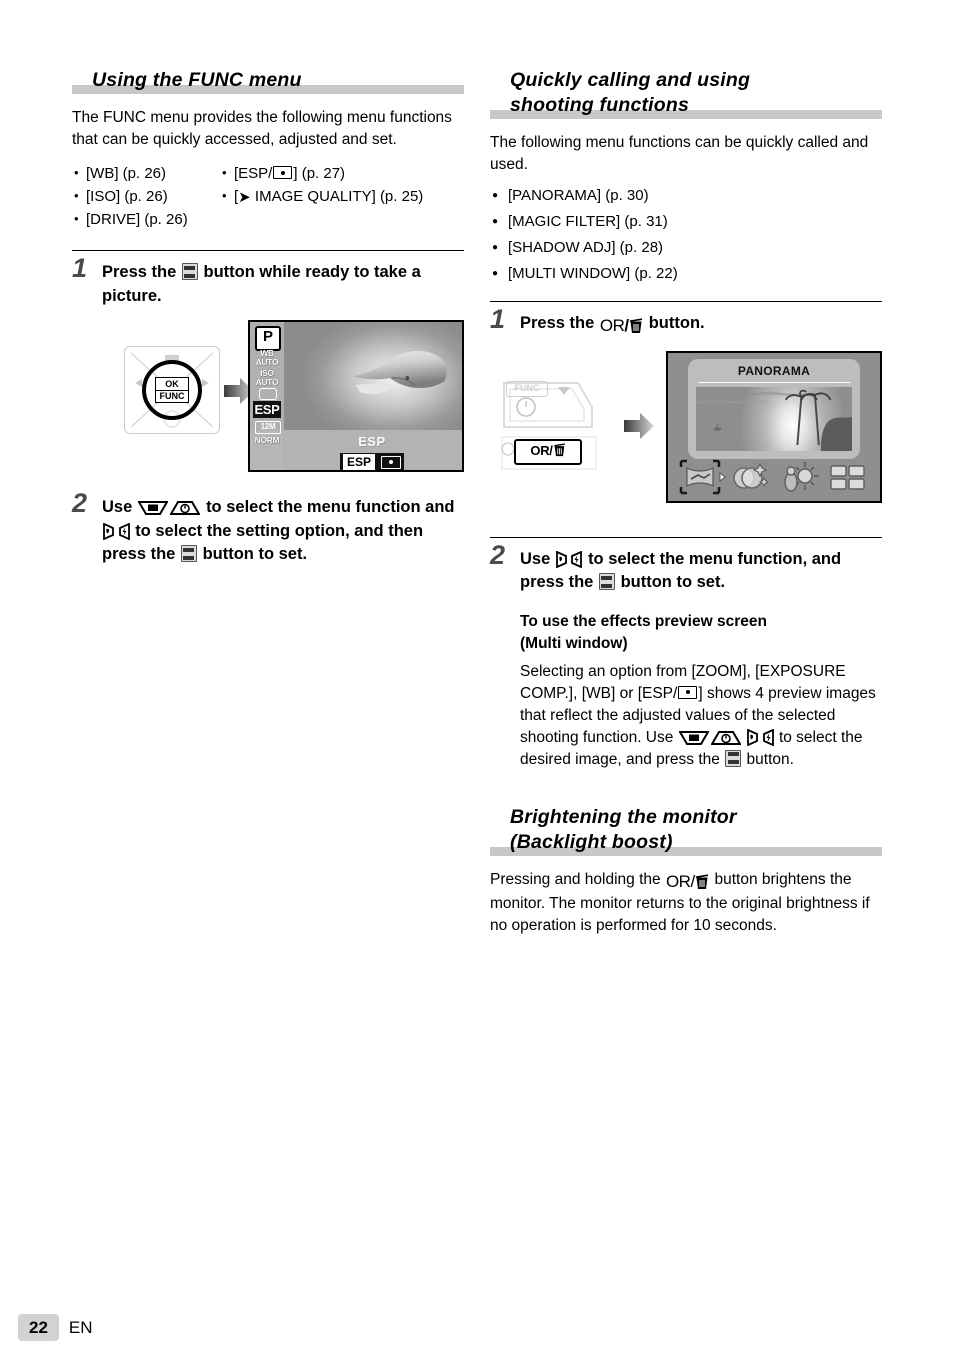 The height and width of the screenshot is (1357, 954). I want to click on func-button-label: FUNC, so click(527, 388).